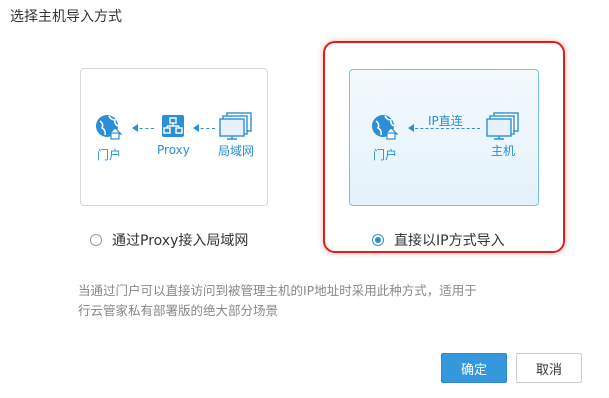 The image size is (609, 398). Describe the element at coordinates (173, 150) in the screenshot. I see `proxy-label: Proxy` at that location.